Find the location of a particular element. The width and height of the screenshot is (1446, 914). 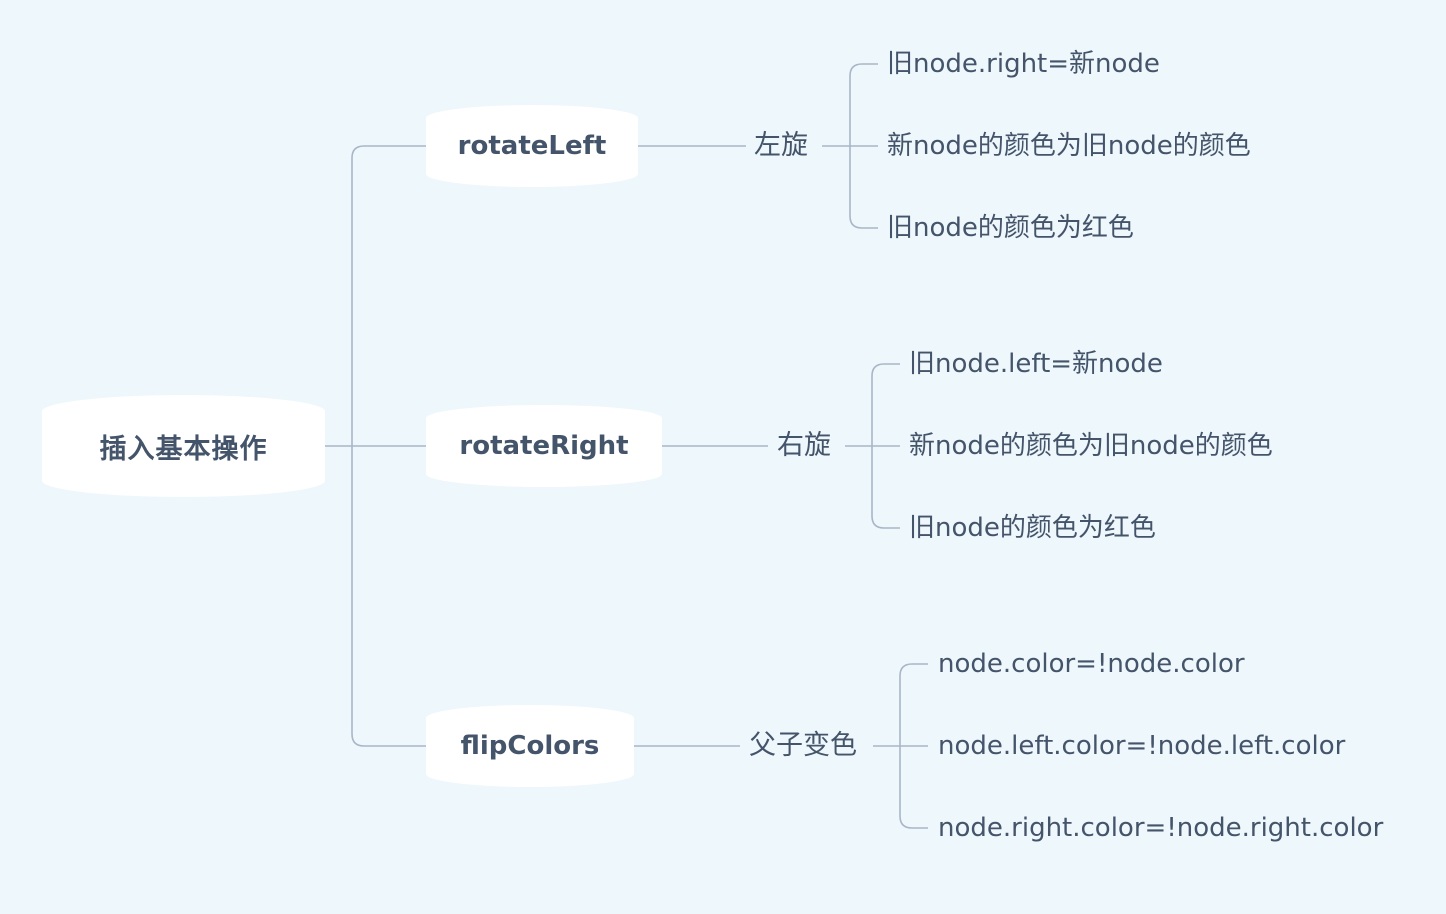

branch-label: rotateLeft is located at coordinates (532, 146).